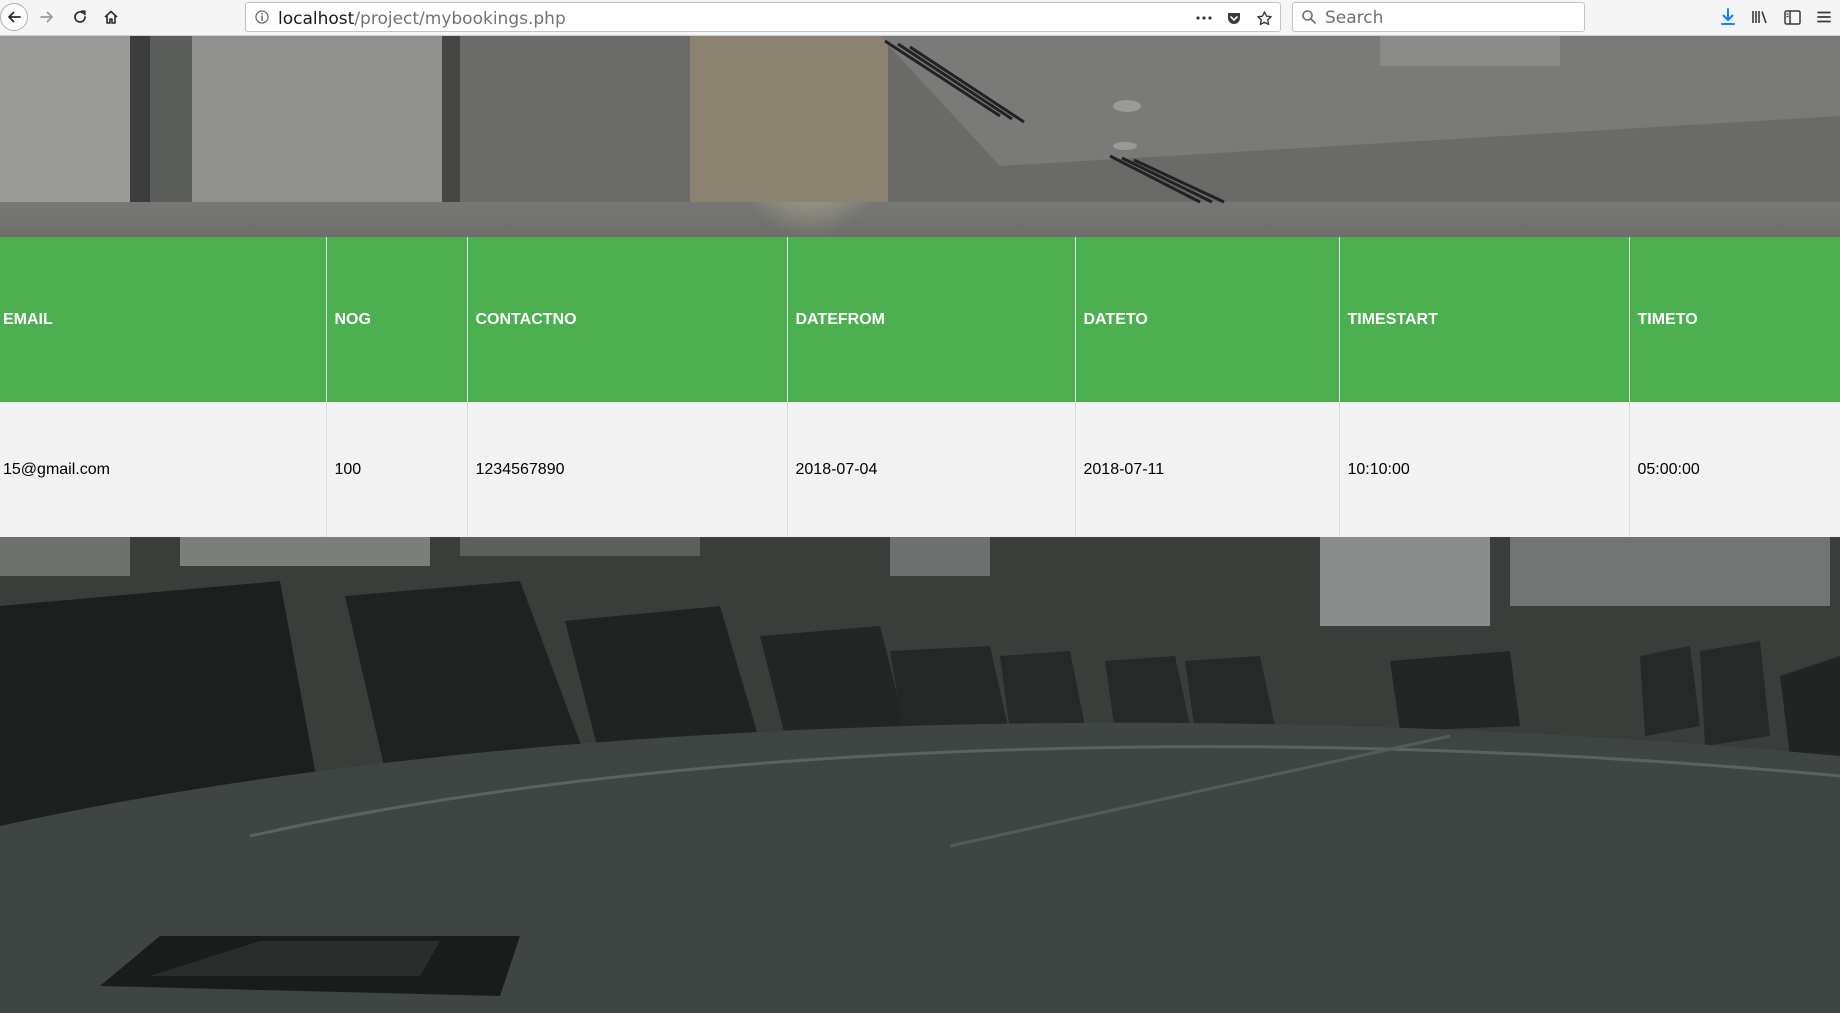  What do you see at coordinates (163, 469) in the screenshot?
I see `cell-email: 15@gmail.com` at bounding box center [163, 469].